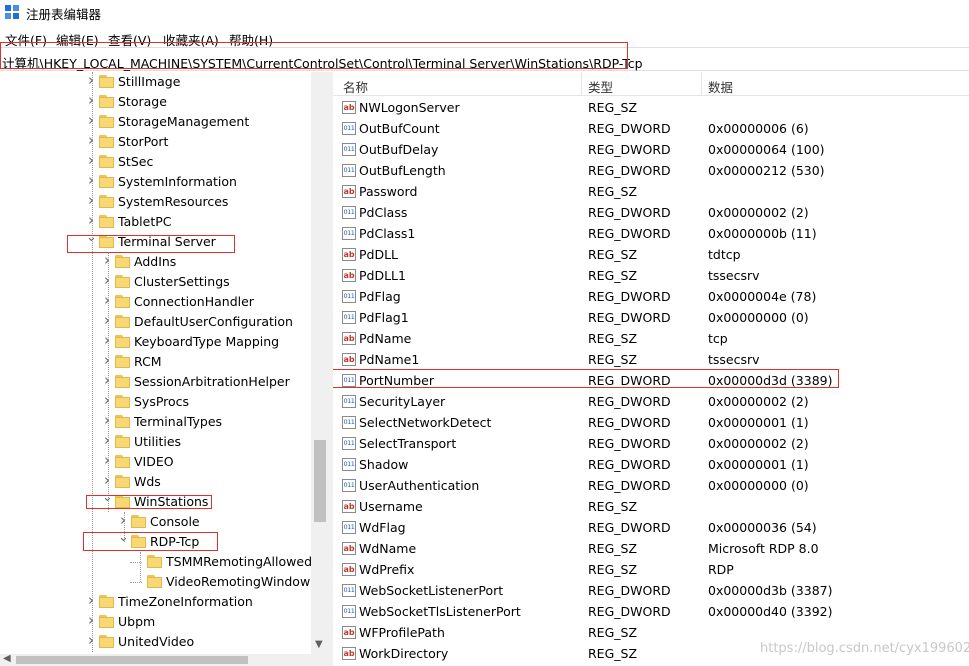 This screenshot has width=969, height=666. What do you see at coordinates (651, 170) in the screenshot?
I see `value-row: 011 OutBufLength REG_DWORD 0x00000212 (530)` at bounding box center [651, 170].